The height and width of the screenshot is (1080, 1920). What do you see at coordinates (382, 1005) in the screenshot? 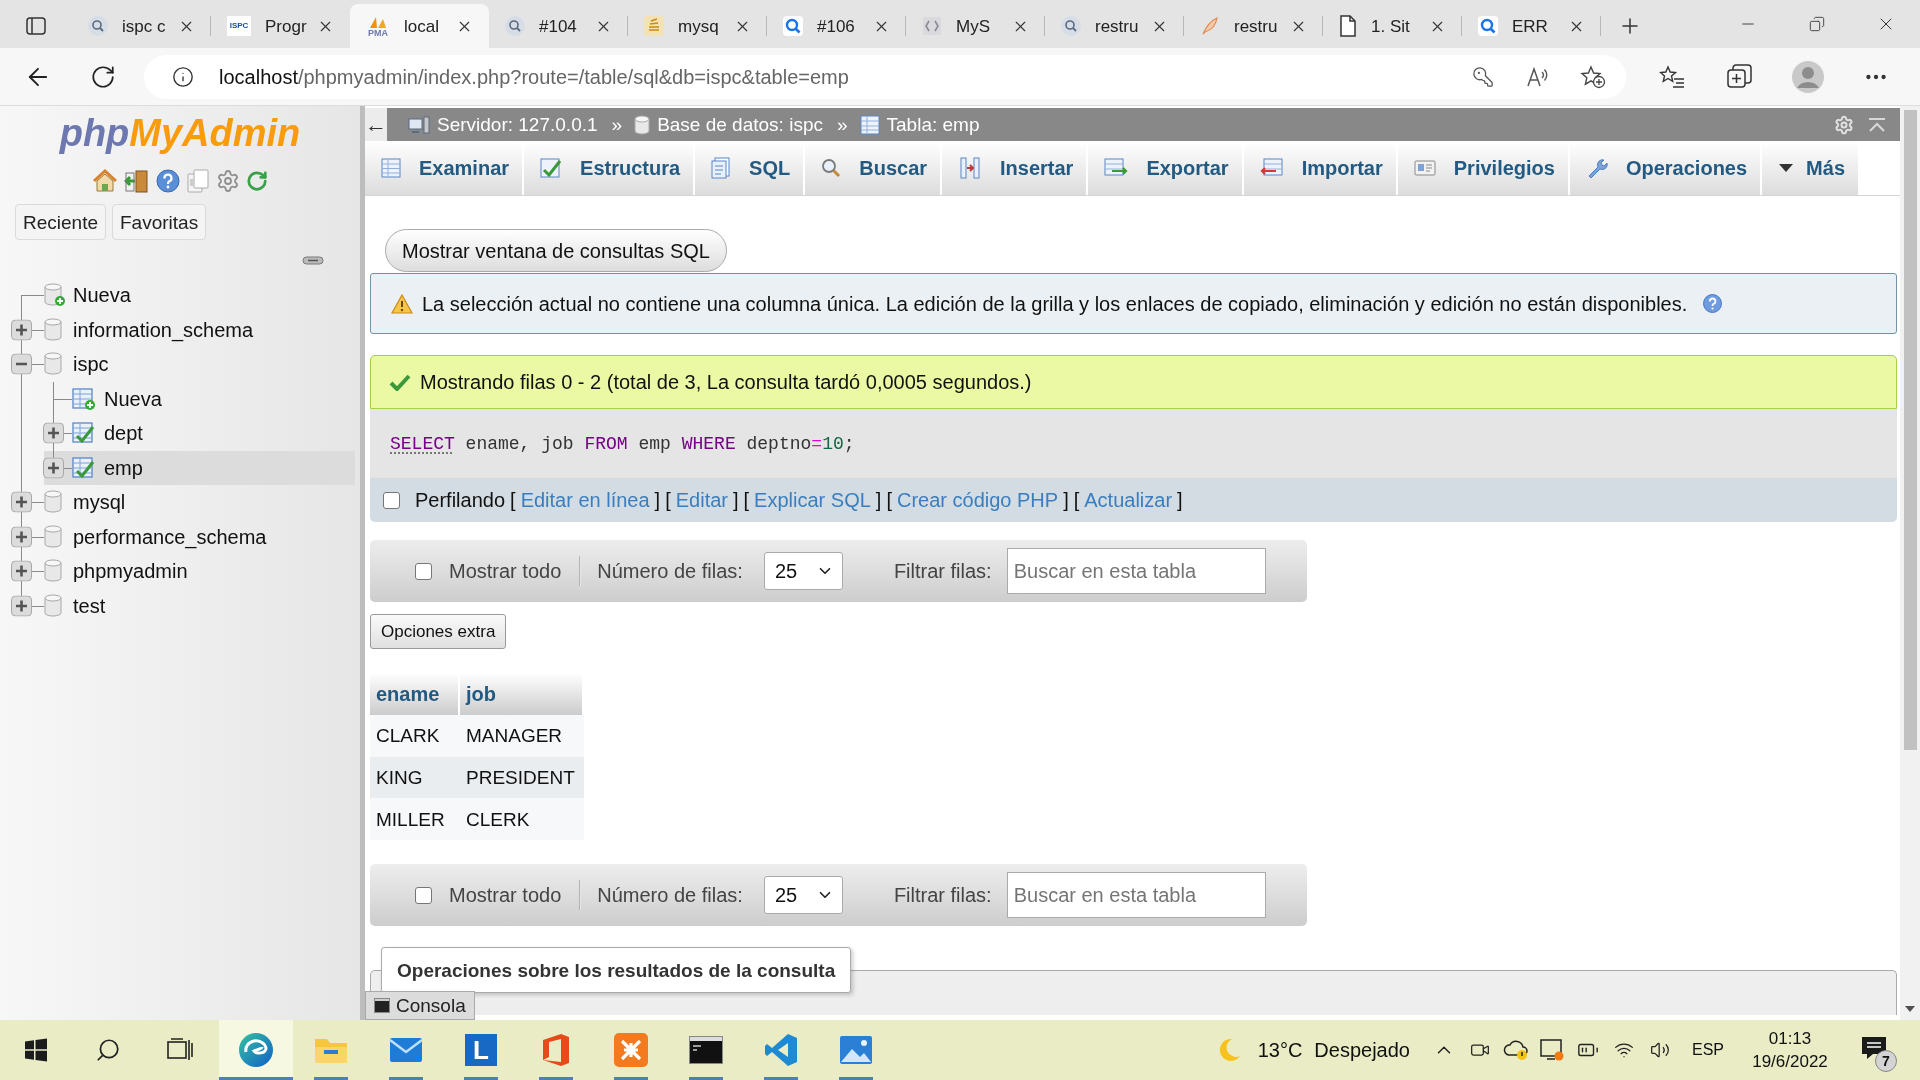
I see `terminal-icon` at bounding box center [382, 1005].